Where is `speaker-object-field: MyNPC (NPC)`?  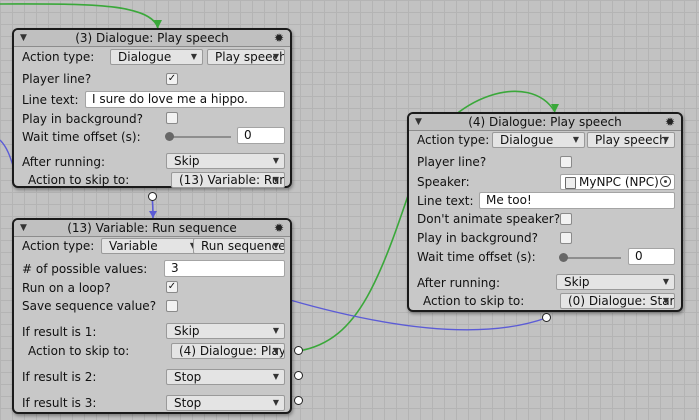 speaker-object-field: MyNPC (NPC) is located at coordinates (617, 182).